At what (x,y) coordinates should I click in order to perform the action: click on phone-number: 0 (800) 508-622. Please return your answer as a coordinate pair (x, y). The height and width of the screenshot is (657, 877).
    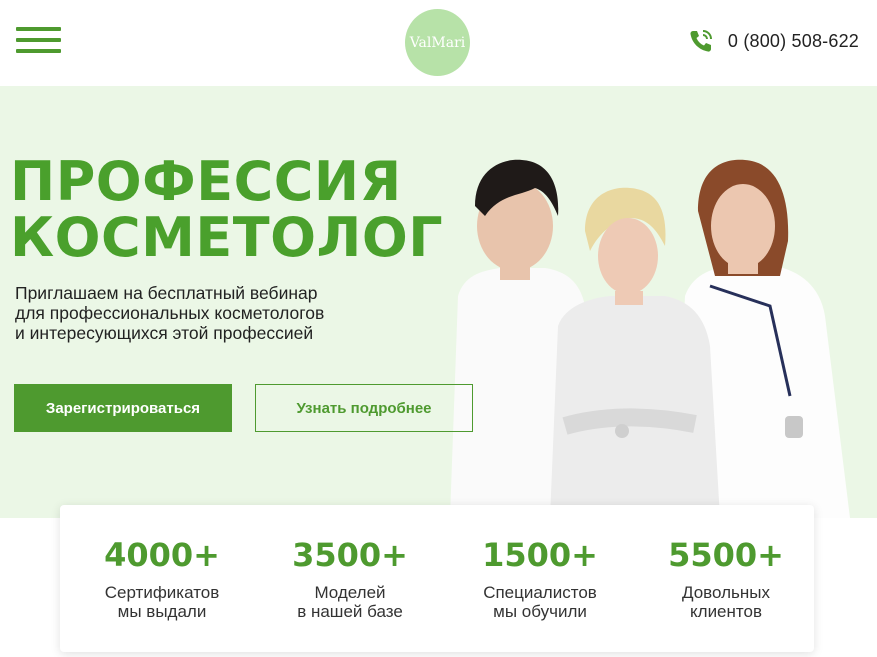
    Looking at the image, I should click on (793, 41).